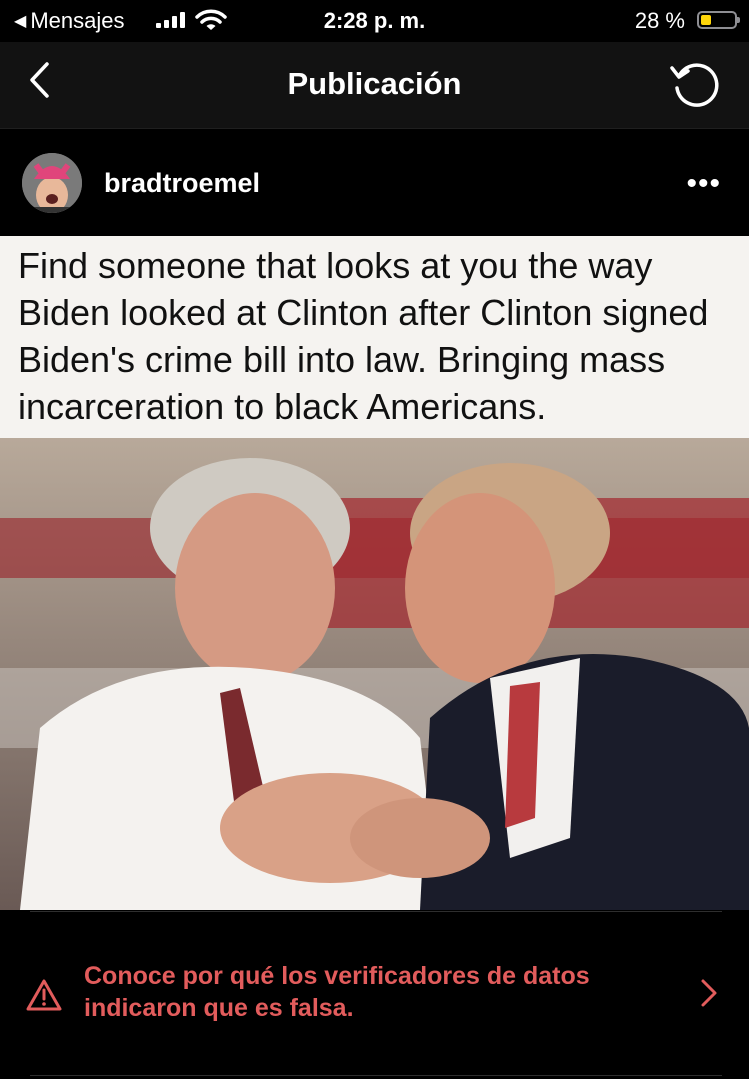  I want to click on battery-icon, so click(718, 20).